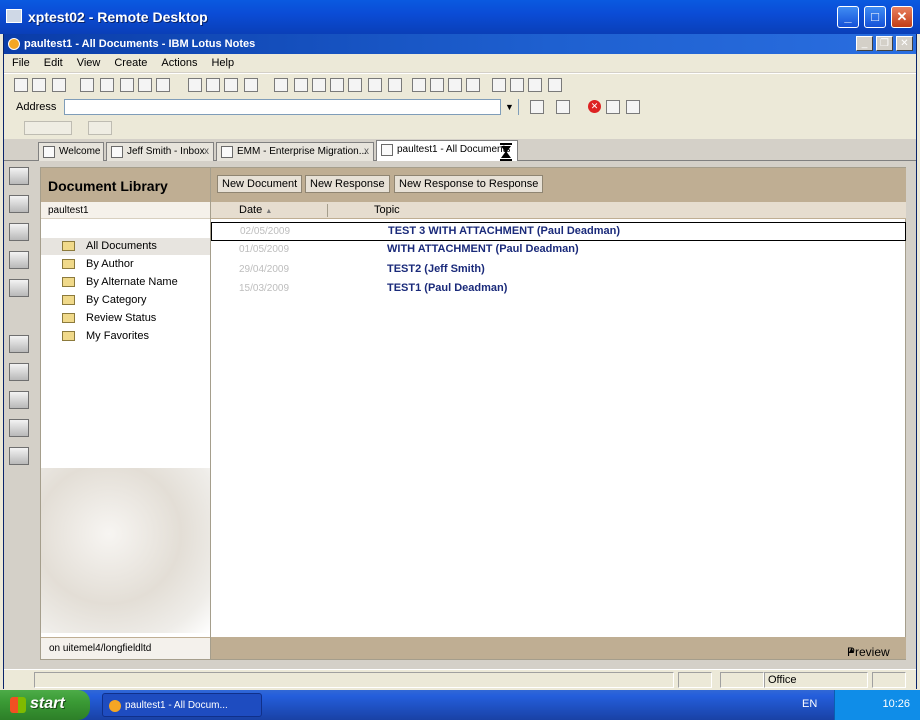 The image size is (920, 720). What do you see at coordinates (19, 411) in the screenshot?
I see `bookmark-bar` at bounding box center [19, 411].